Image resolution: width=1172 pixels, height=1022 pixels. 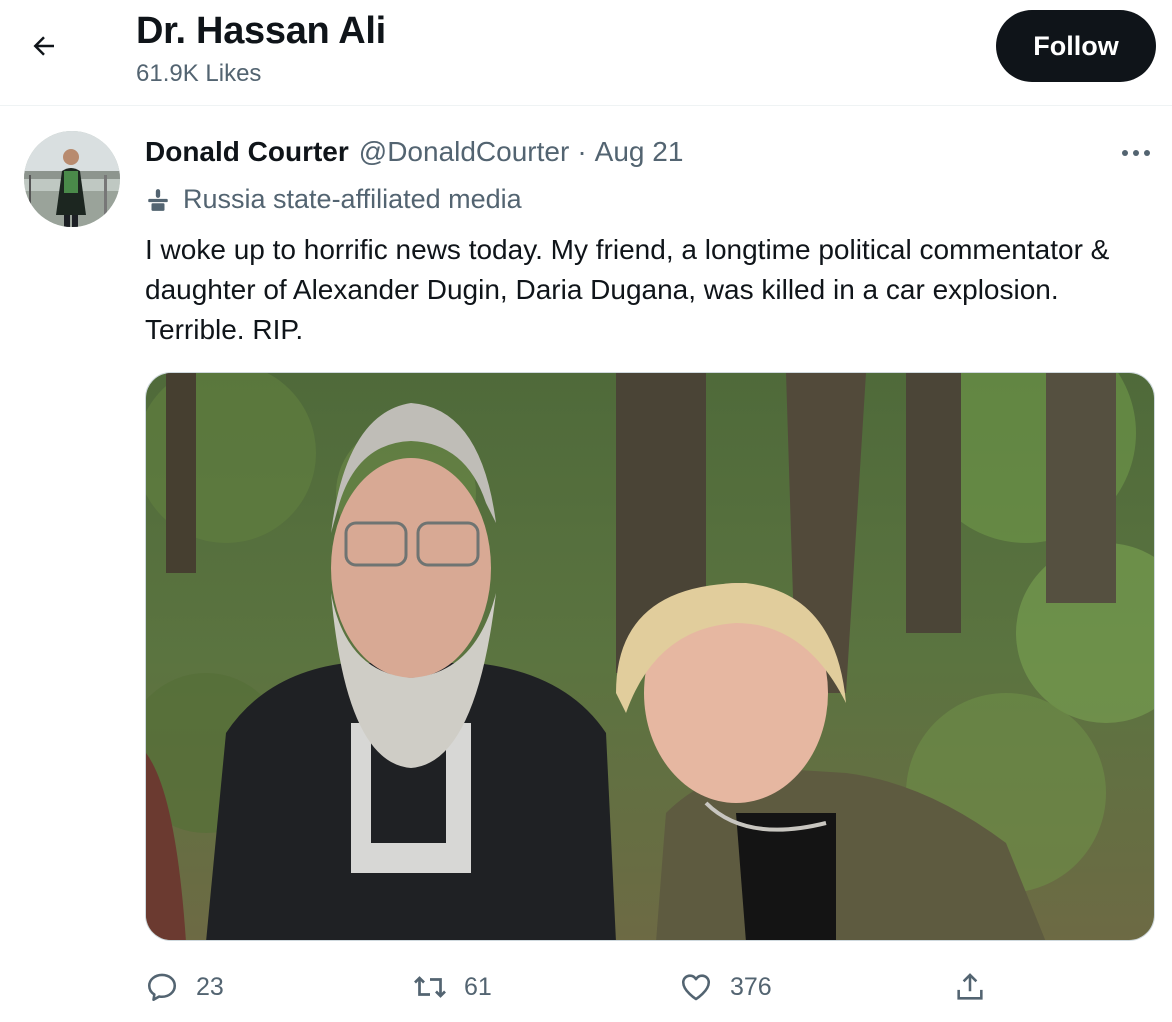 What do you see at coordinates (430, 987) in the screenshot?
I see `retweet-icon` at bounding box center [430, 987].